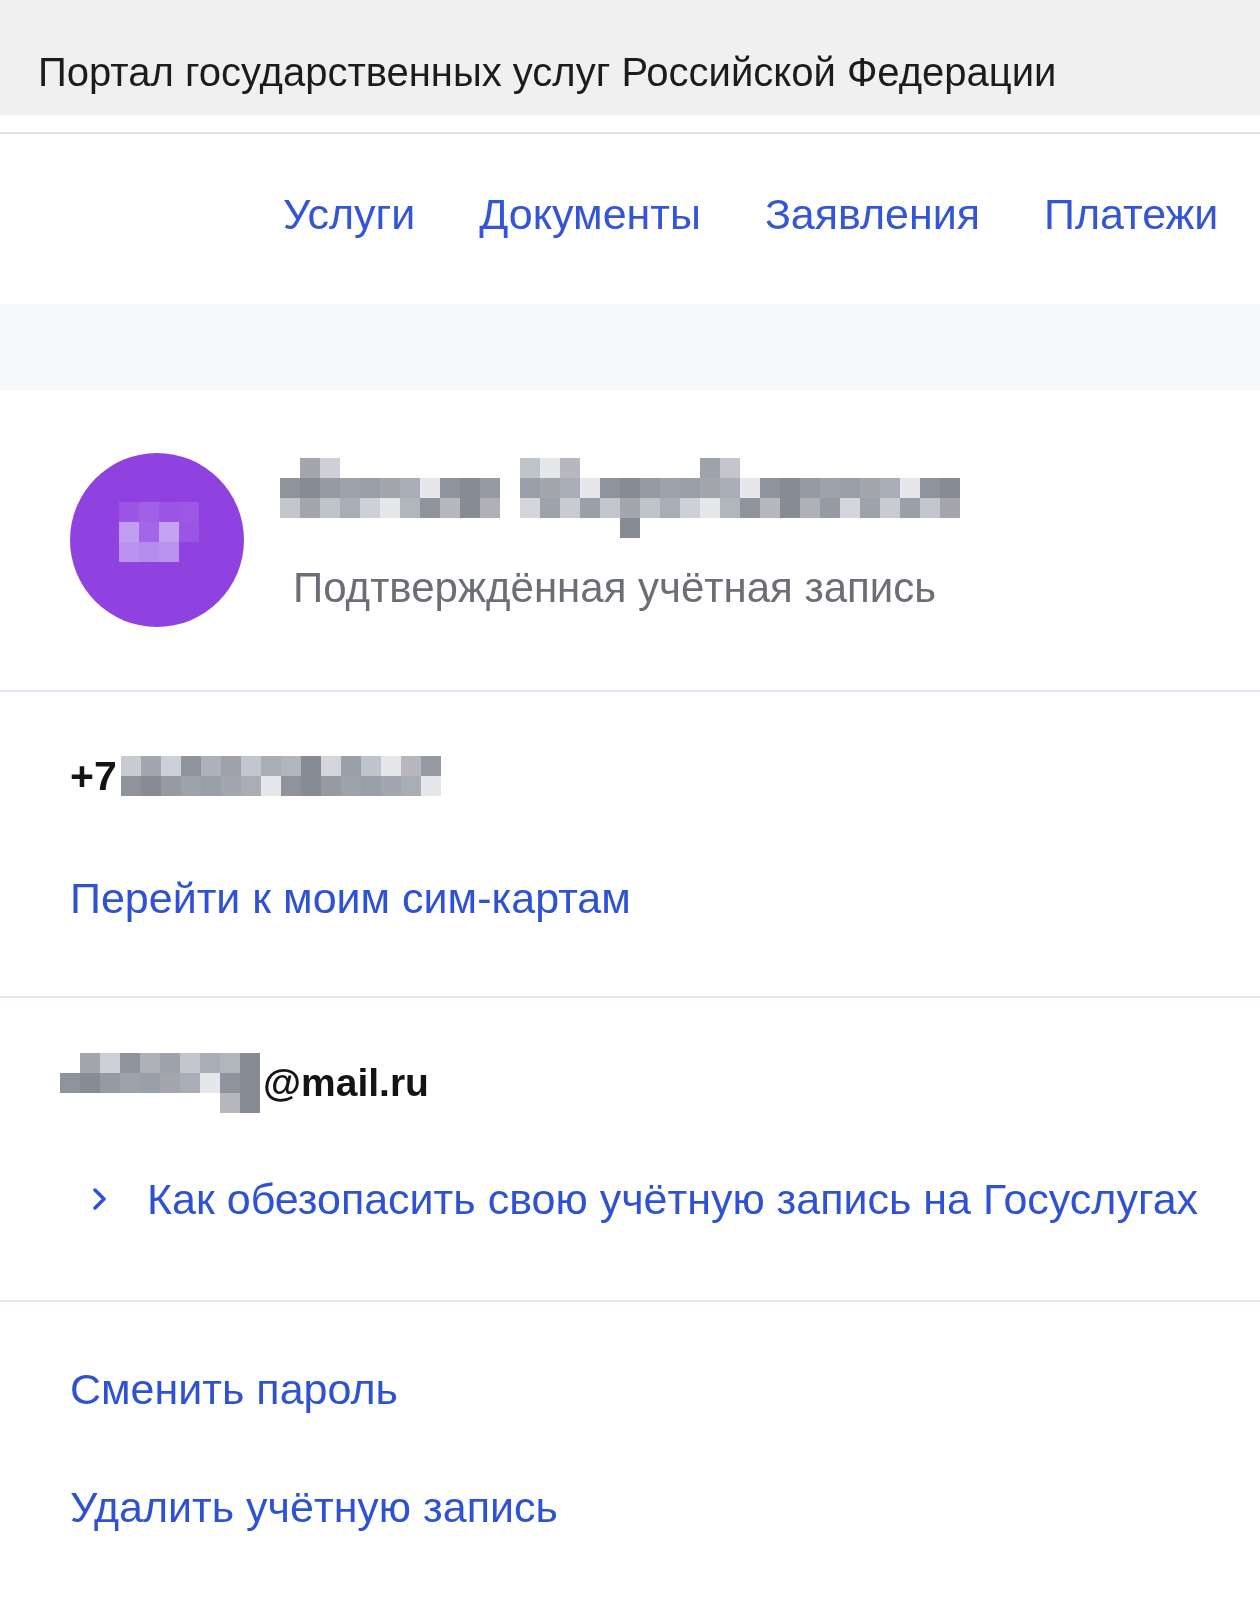 This screenshot has width=1260, height=1615. What do you see at coordinates (93, 776) in the screenshot?
I see `phone-prefix: +7` at bounding box center [93, 776].